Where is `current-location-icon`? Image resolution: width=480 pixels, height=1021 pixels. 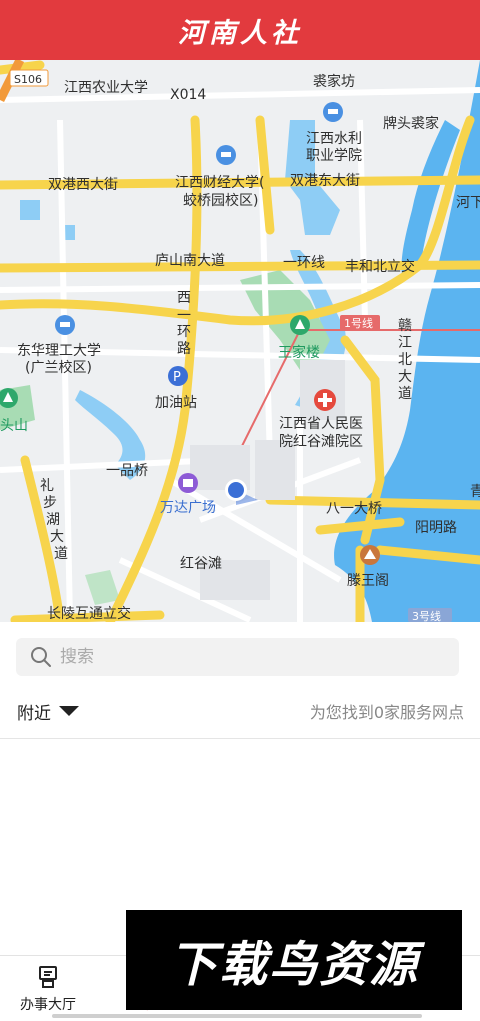
current-location-icon is located at coordinates (241, 492).